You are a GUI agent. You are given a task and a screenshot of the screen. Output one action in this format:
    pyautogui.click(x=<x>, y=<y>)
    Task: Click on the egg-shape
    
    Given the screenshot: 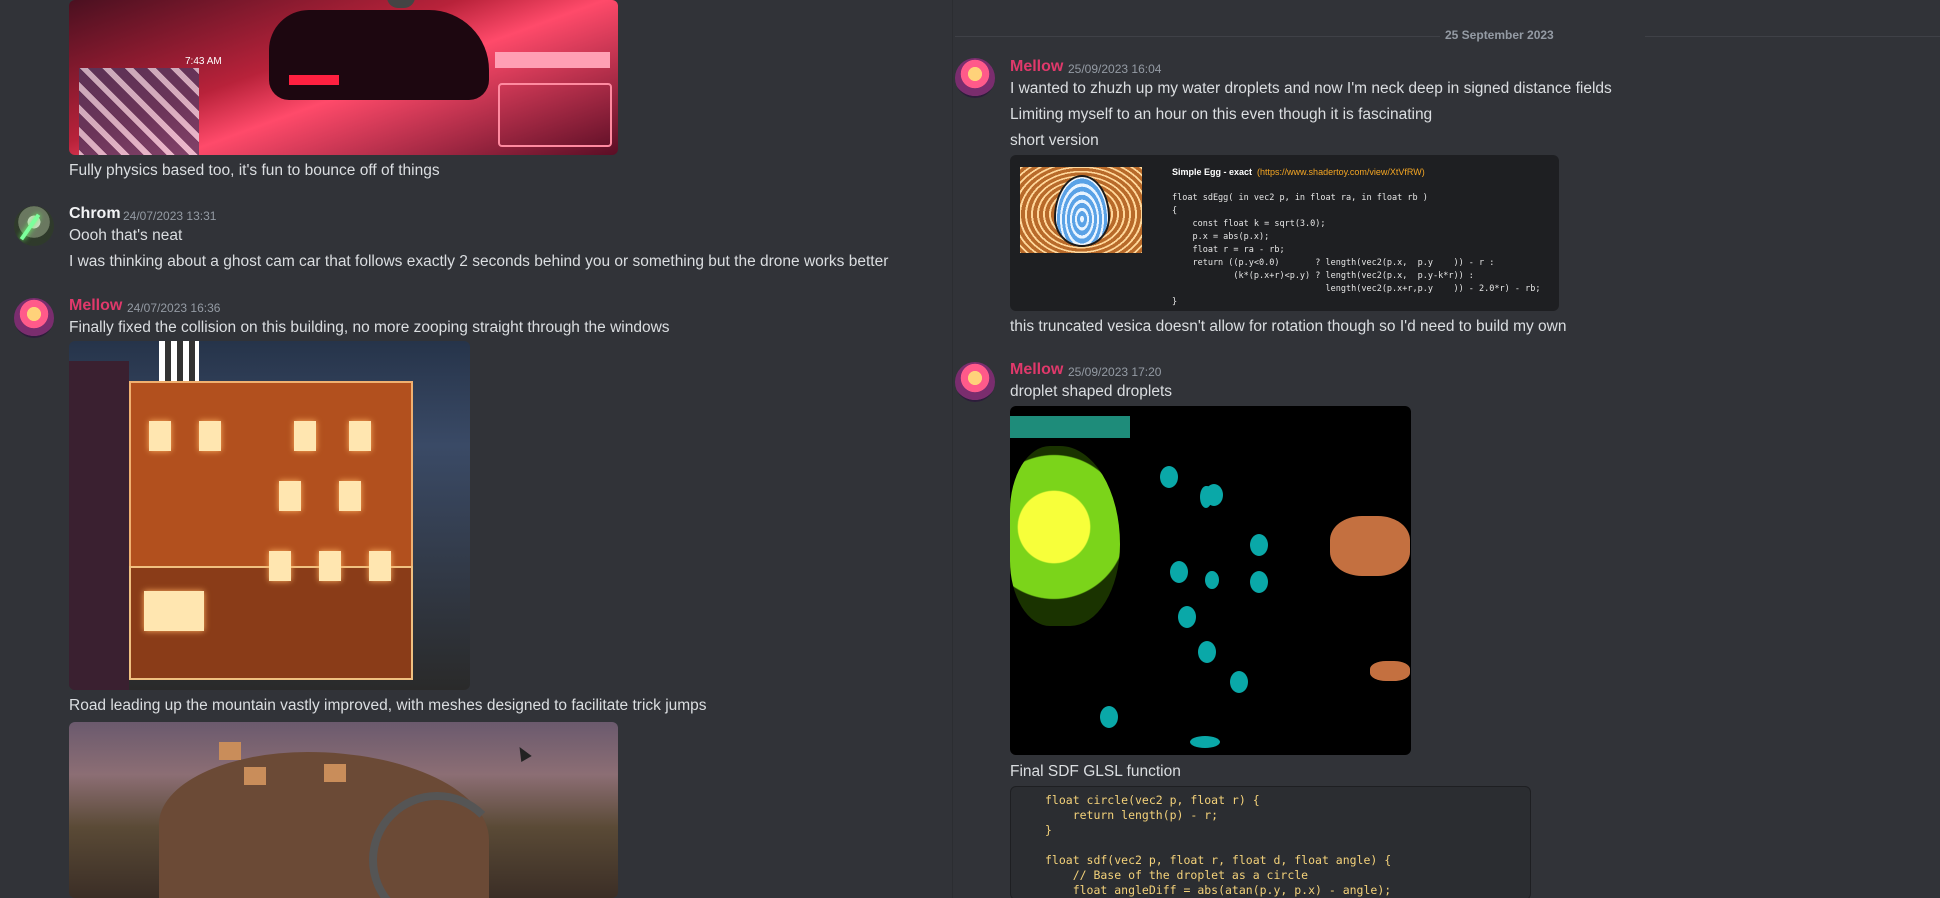 What is the action you would take?
    pyautogui.click(x=1082, y=211)
    